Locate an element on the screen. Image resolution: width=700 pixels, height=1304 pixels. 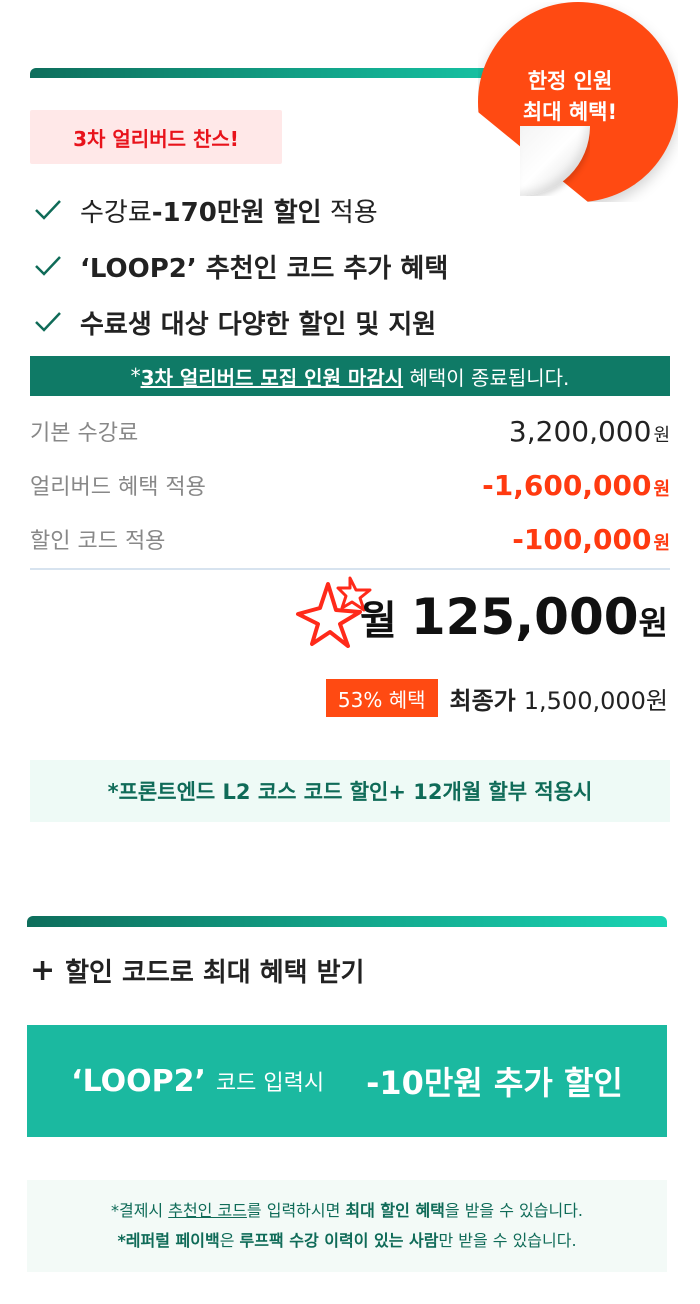
info-bold: *레퍼럴 페이백 is located at coordinates (168, 1240).